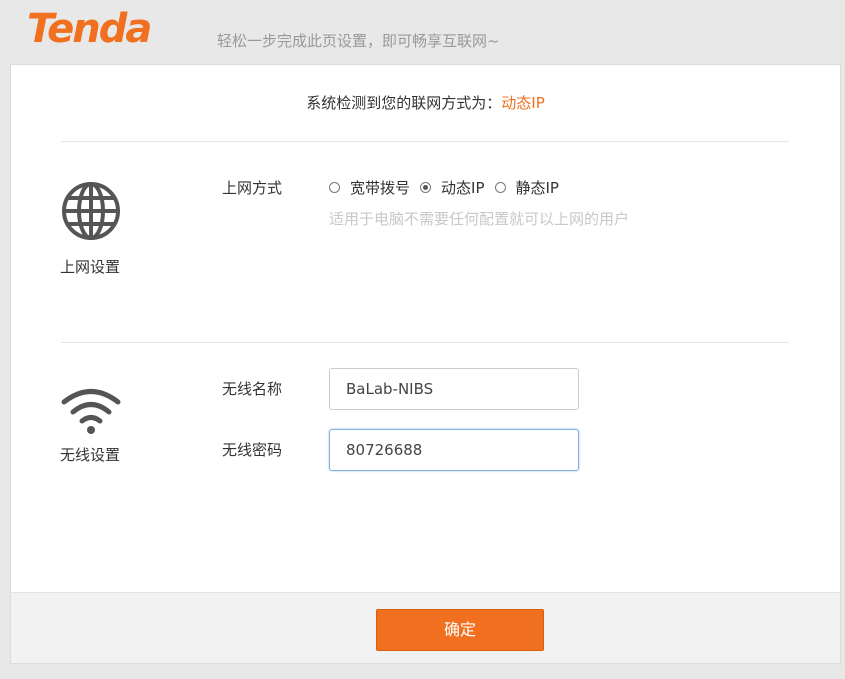 The width and height of the screenshot is (845, 679). What do you see at coordinates (334, 187) in the screenshot?
I see `radio-pppoe-circle` at bounding box center [334, 187].